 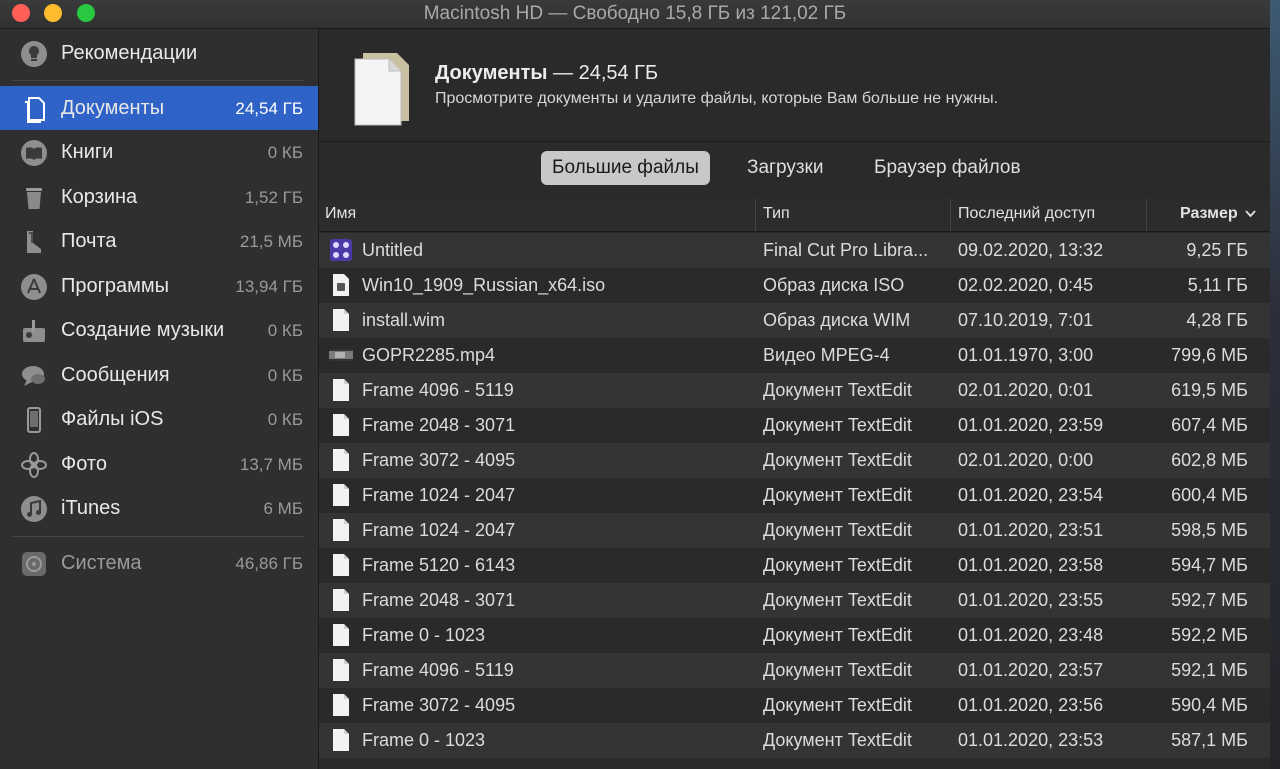 I want to click on fcp-library-icon, so click(x=341, y=250).